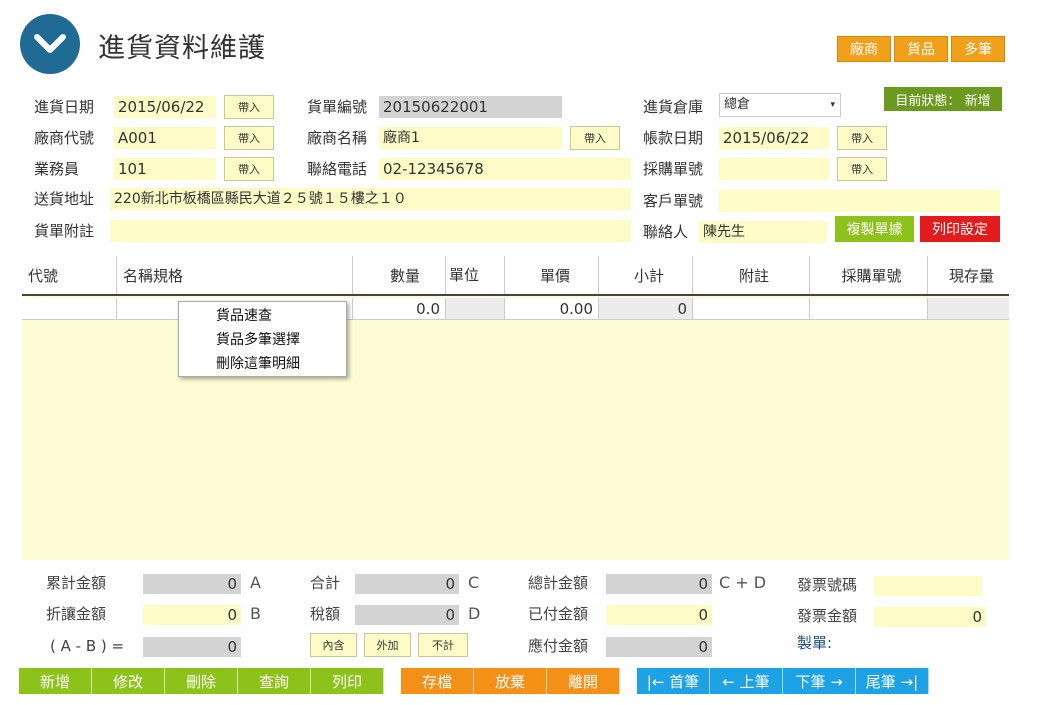  I want to click on next-record-button: 下筆 →, so click(819, 681).